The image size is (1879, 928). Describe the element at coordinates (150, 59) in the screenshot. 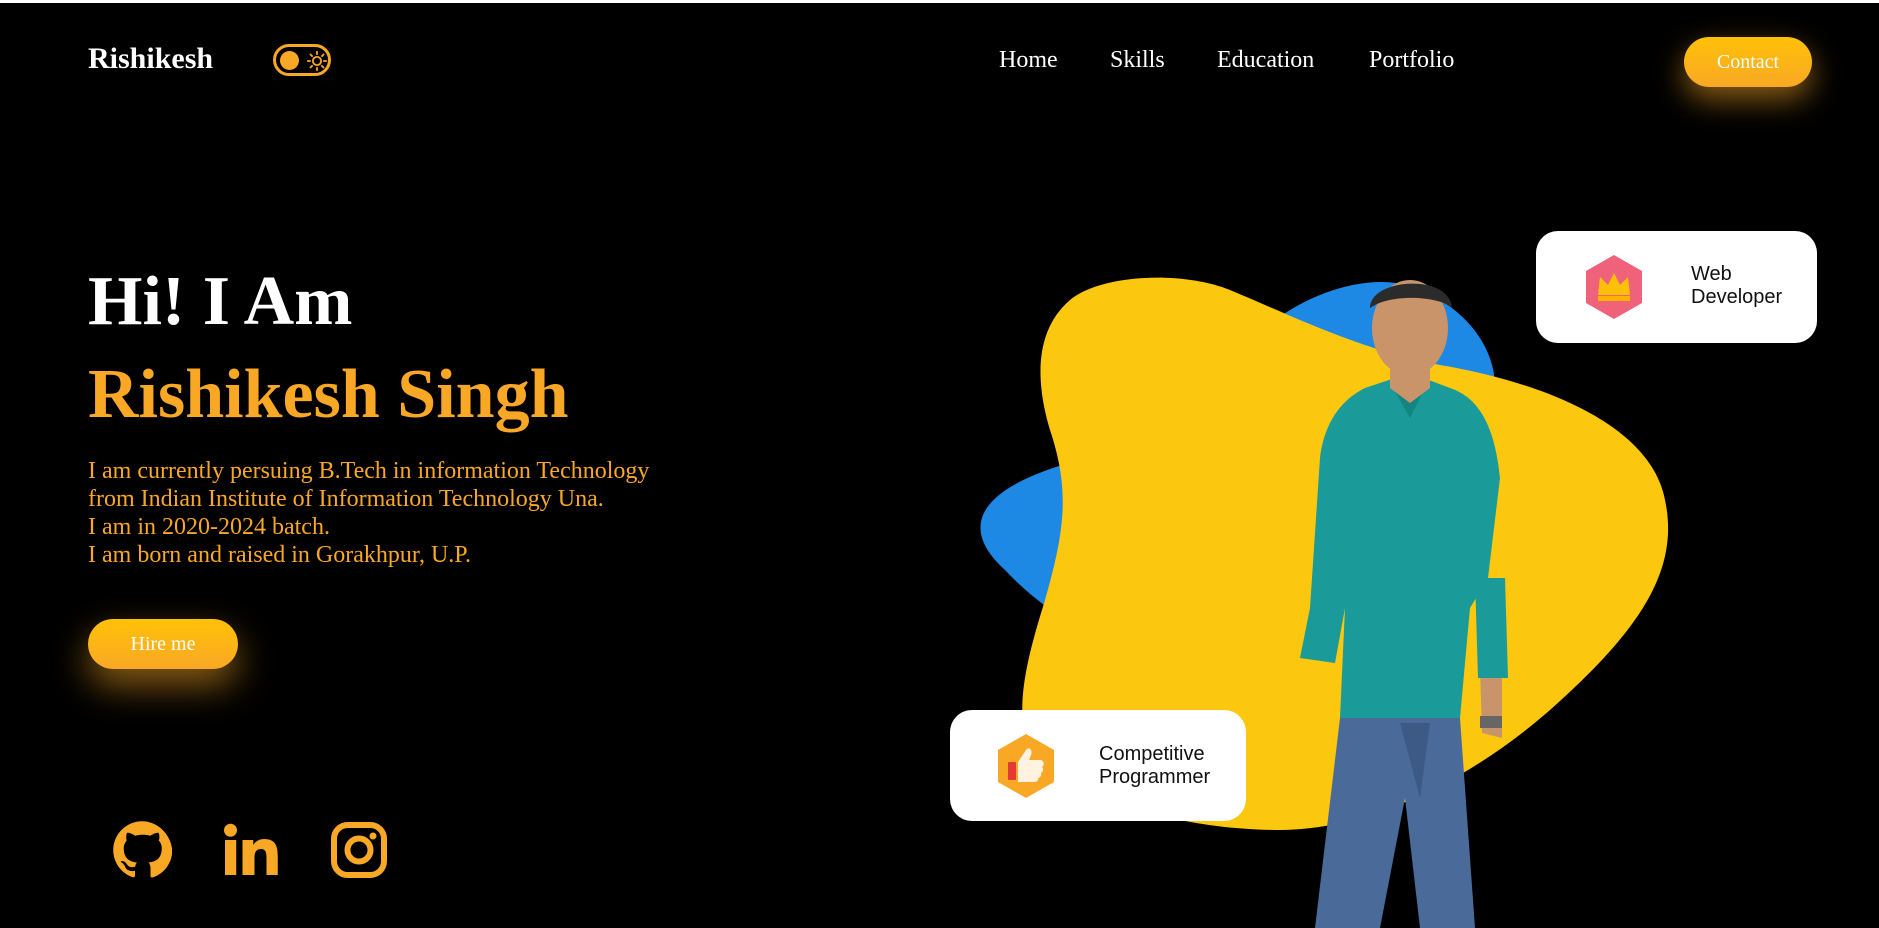

I see `brand-logo: Rishikesh` at that location.